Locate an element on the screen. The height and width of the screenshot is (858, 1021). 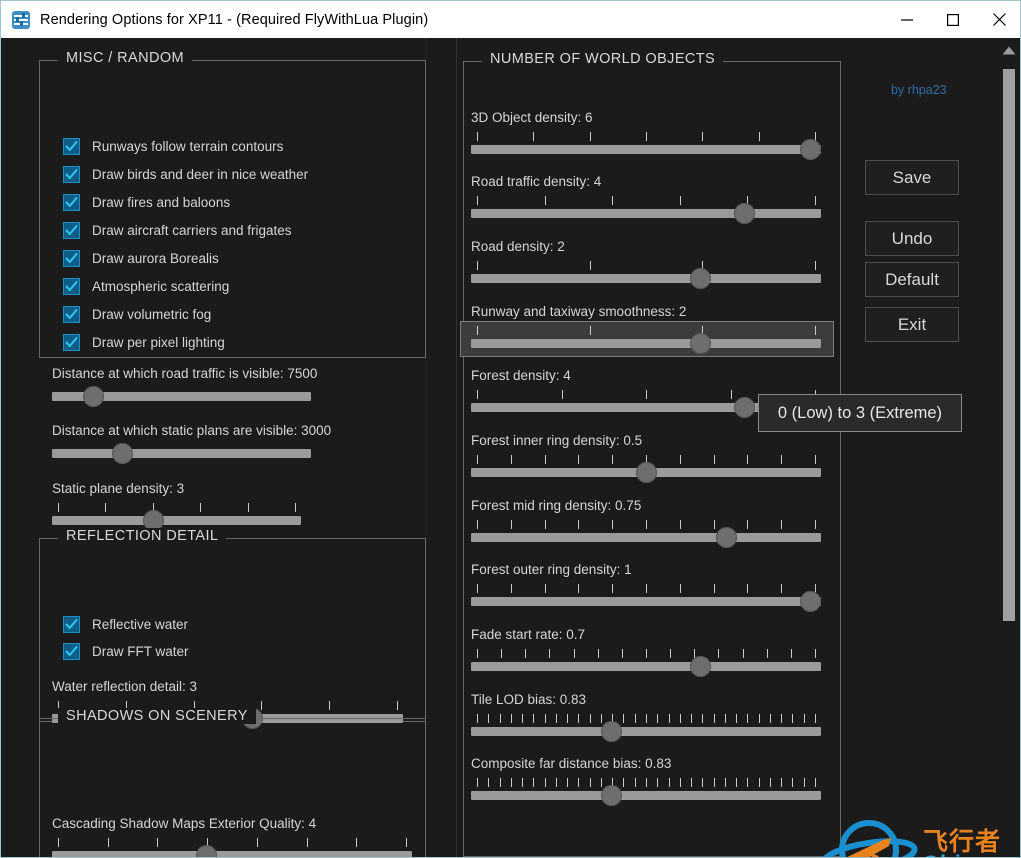
exit-button: Exit is located at coordinates (912, 324).